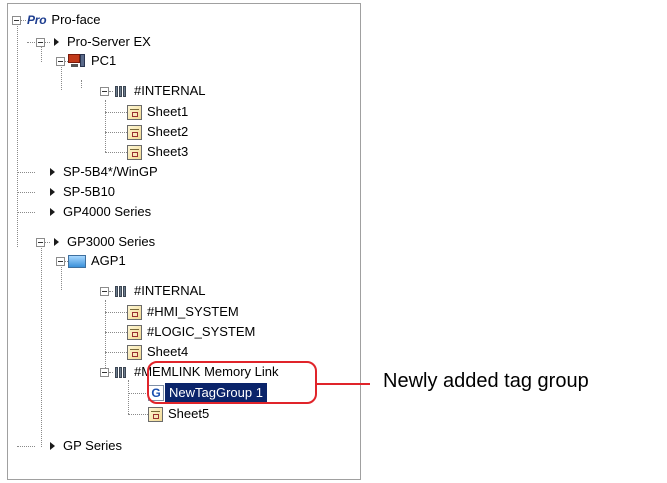 The width and height of the screenshot is (667, 483). I want to click on tree-node-label: SP-5B4*/WinGP, so click(110, 171).